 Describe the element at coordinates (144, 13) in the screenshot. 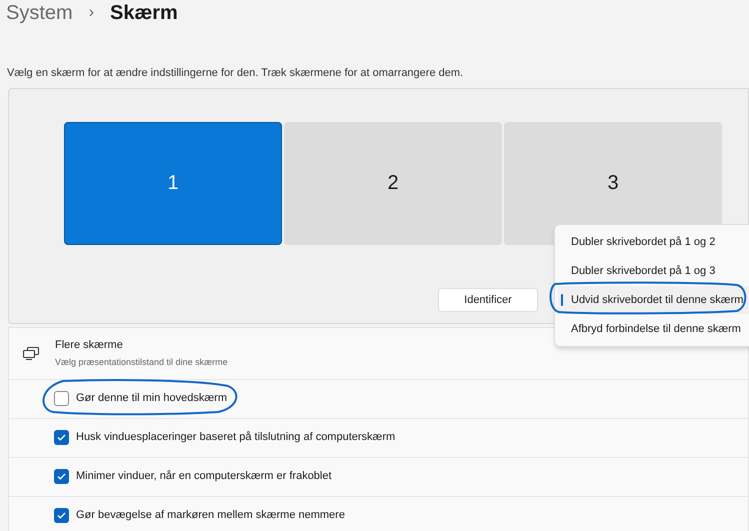

I see `page-title: Skærm` at that location.